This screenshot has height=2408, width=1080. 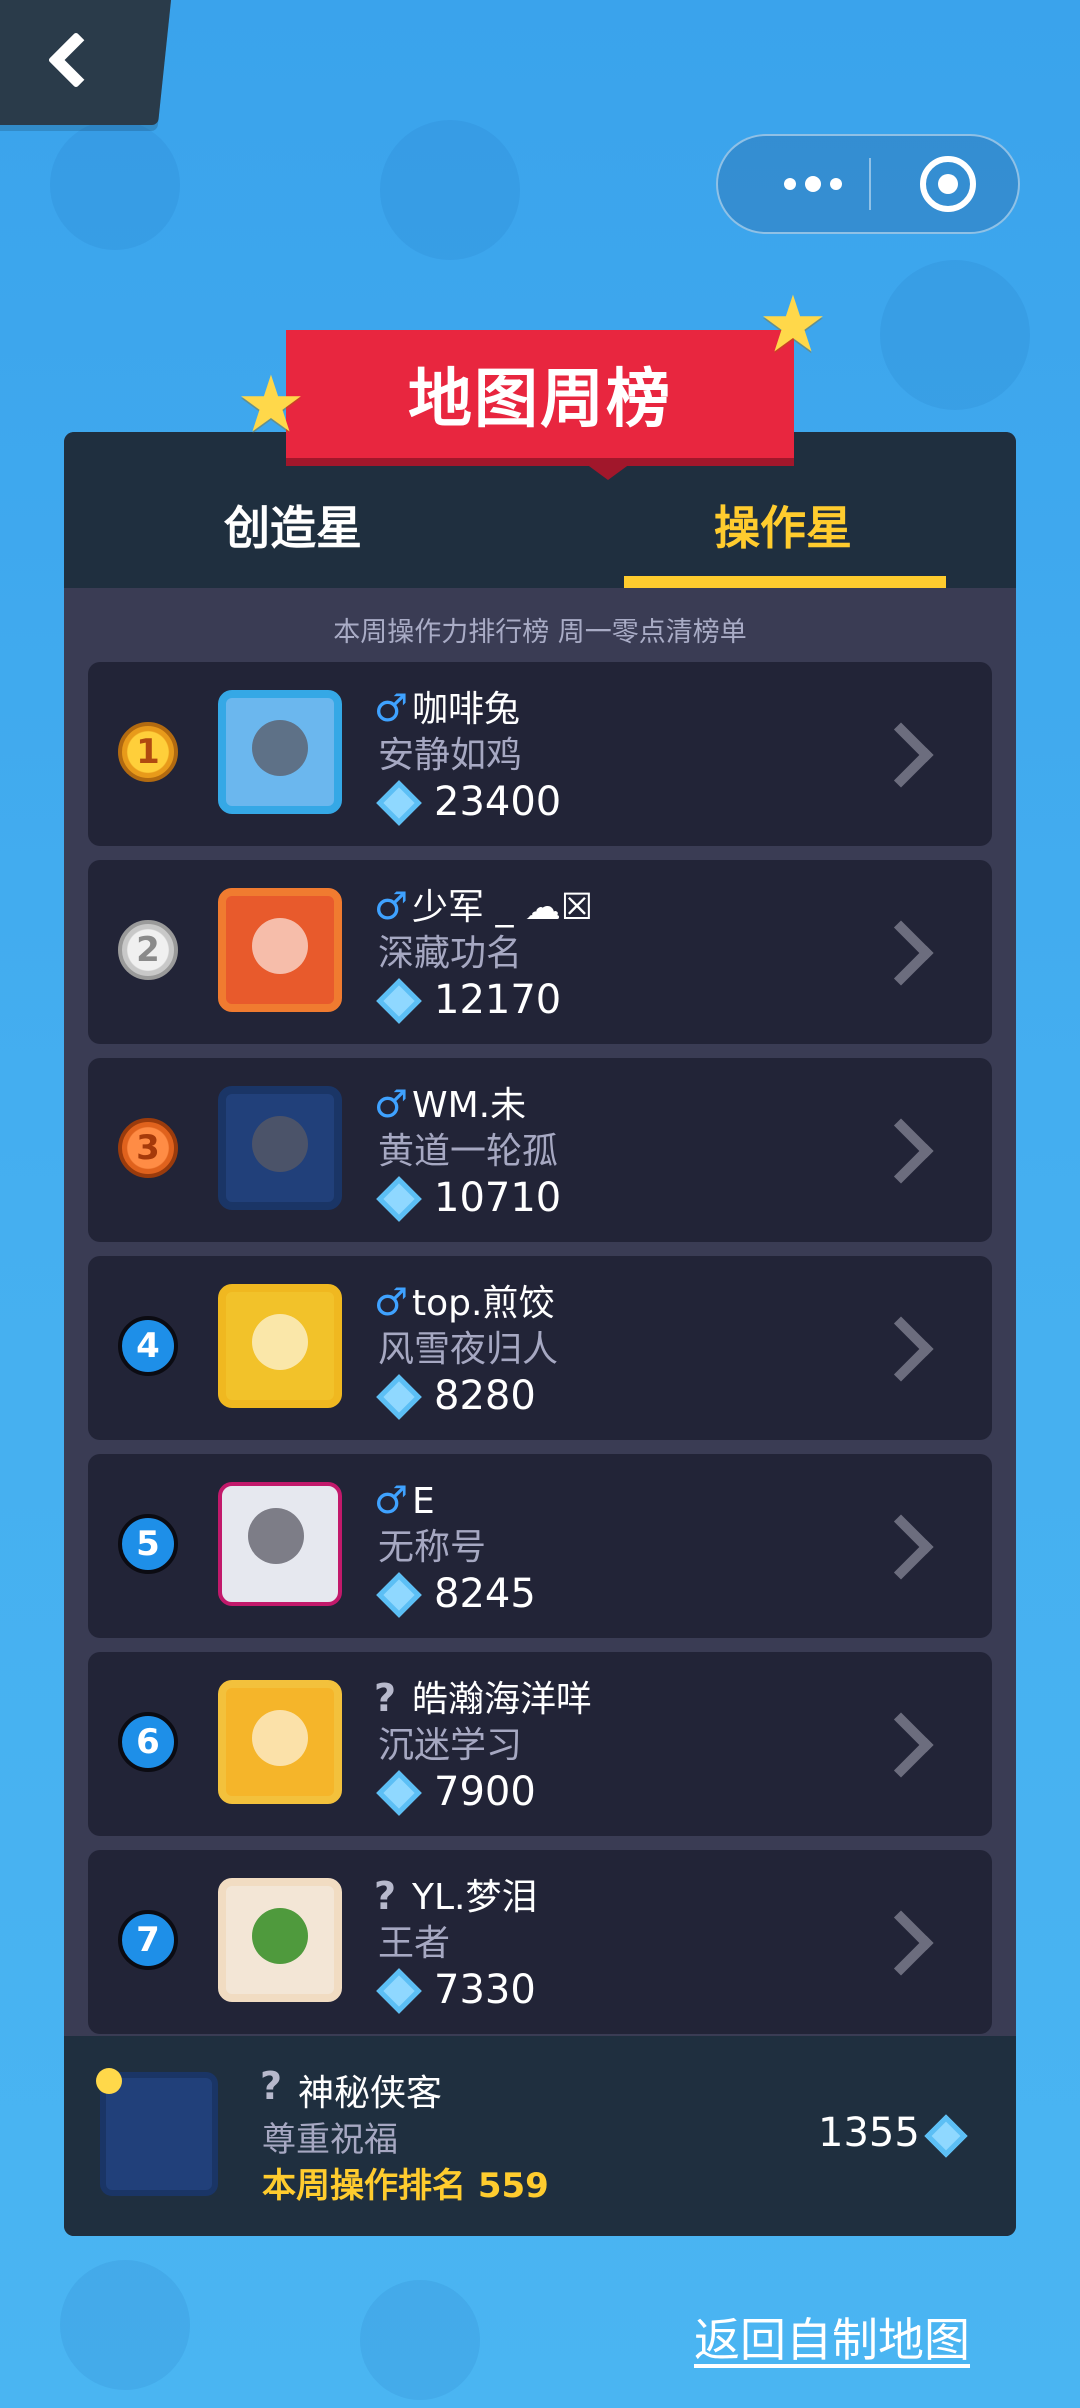 What do you see at coordinates (485, 1990) in the screenshot?
I see `player-score: 7330` at bounding box center [485, 1990].